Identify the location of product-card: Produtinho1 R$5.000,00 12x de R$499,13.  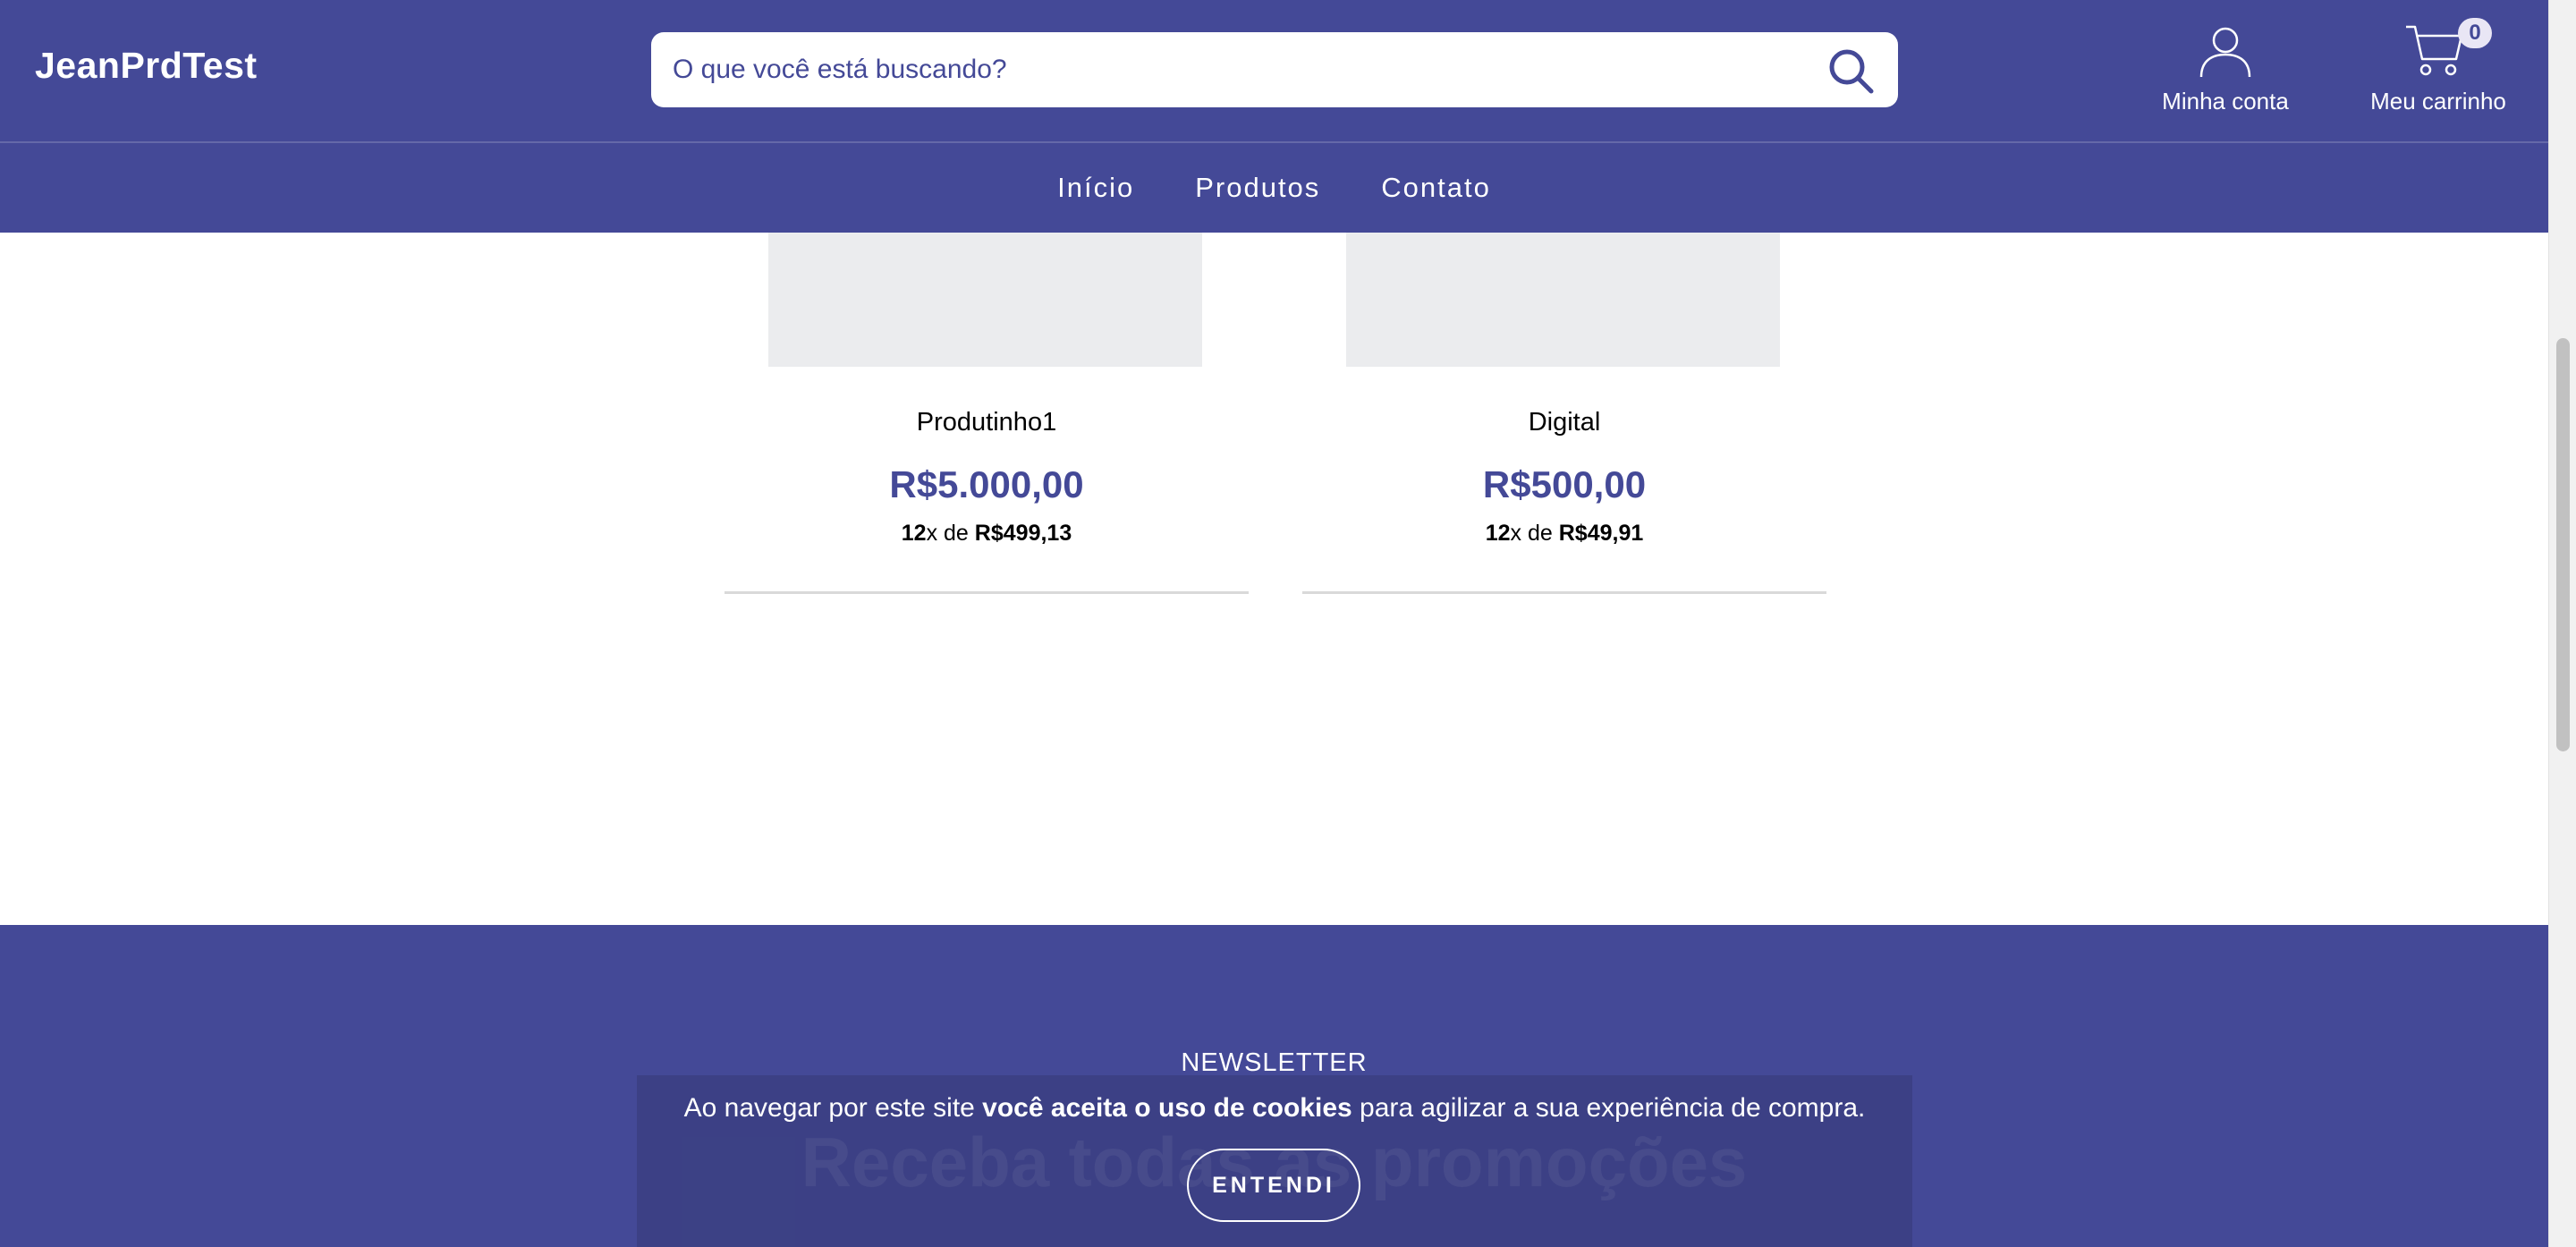
(986, 413).